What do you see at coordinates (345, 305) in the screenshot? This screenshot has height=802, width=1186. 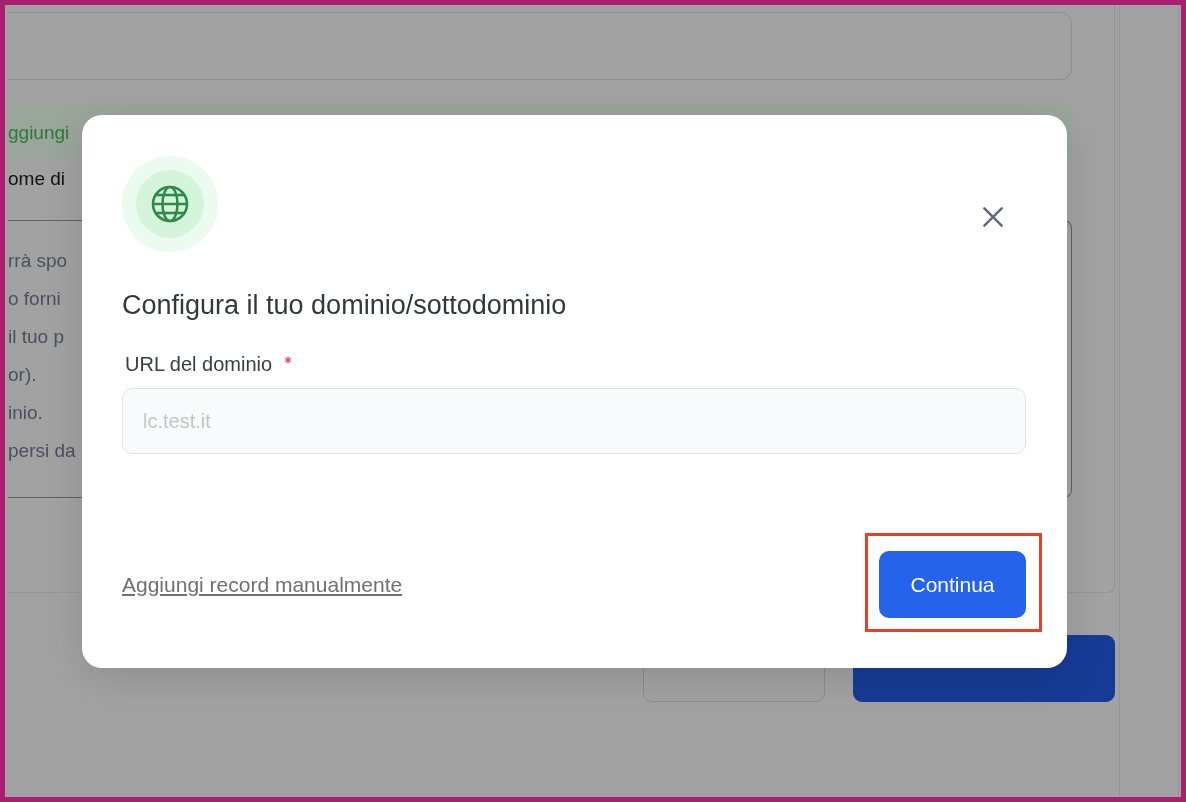 I see `dialog-title: Configura il tuo dominio/sottodominio` at bounding box center [345, 305].